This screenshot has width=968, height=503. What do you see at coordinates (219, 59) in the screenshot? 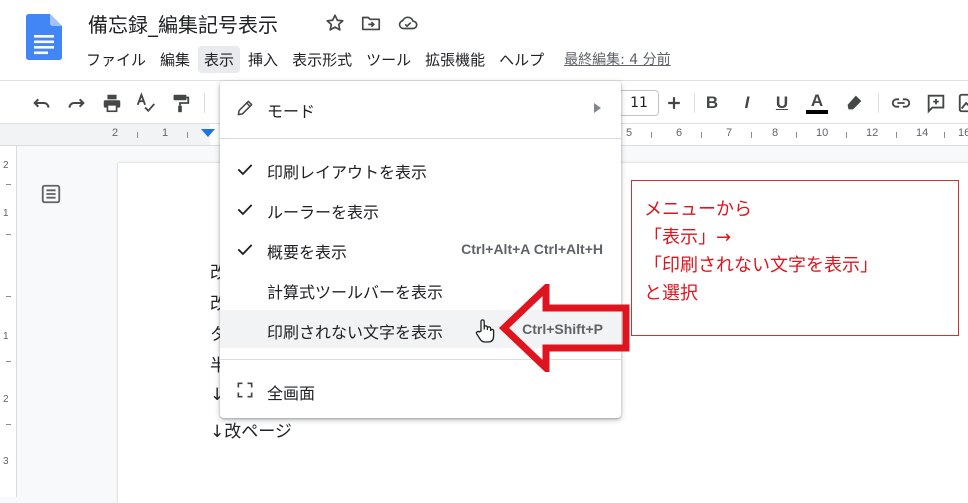
I see `menu-view: 表示` at bounding box center [219, 59].